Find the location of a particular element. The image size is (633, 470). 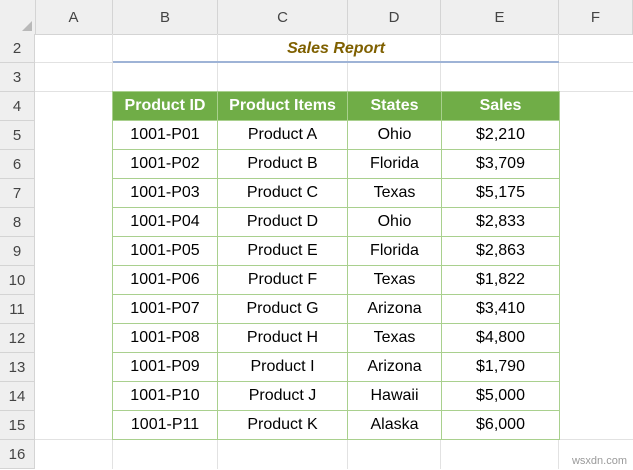

header-product-items: Product Items is located at coordinates (282, 106).